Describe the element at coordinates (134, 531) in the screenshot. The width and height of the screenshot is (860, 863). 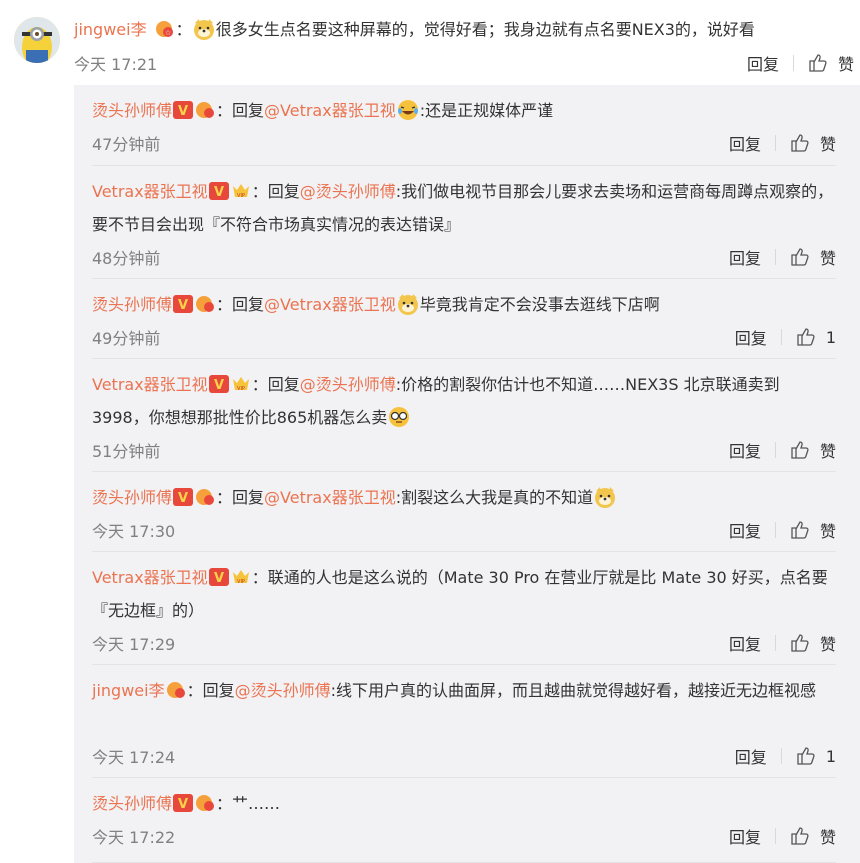
I see `reply-time: 今天 17:30` at that location.